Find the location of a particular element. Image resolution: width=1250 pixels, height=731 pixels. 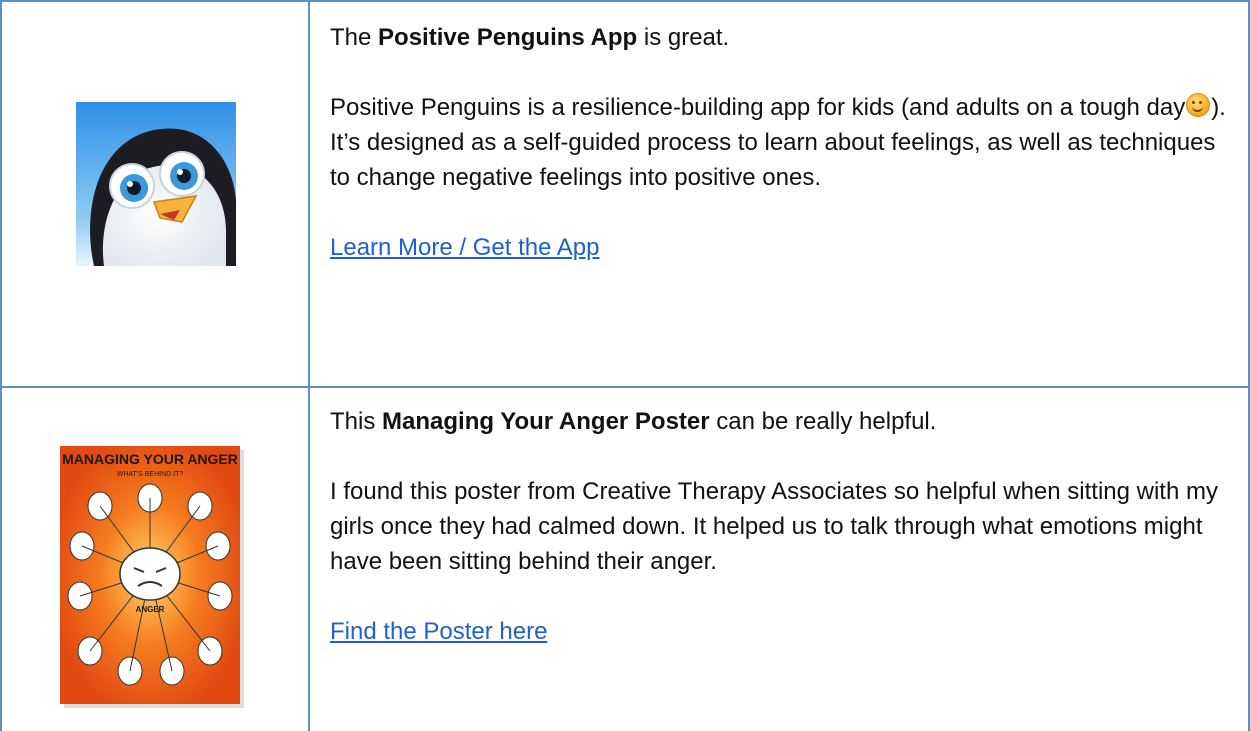

learn-more-link: Learn More / Get the App is located at coordinates (465, 247).